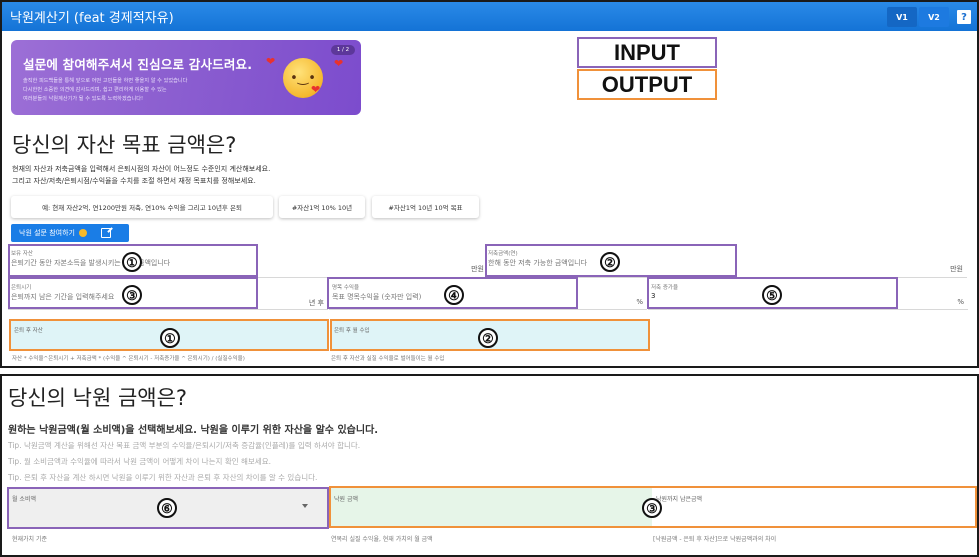 Image resolution: width=979 pixels, height=557 pixels. What do you see at coordinates (168, 294) in the screenshot?
I see `retire-period-field: 은퇴시기 은퇴까지 남은 기간을 입력해주세요 년 후` at bounding box center [168, 294].